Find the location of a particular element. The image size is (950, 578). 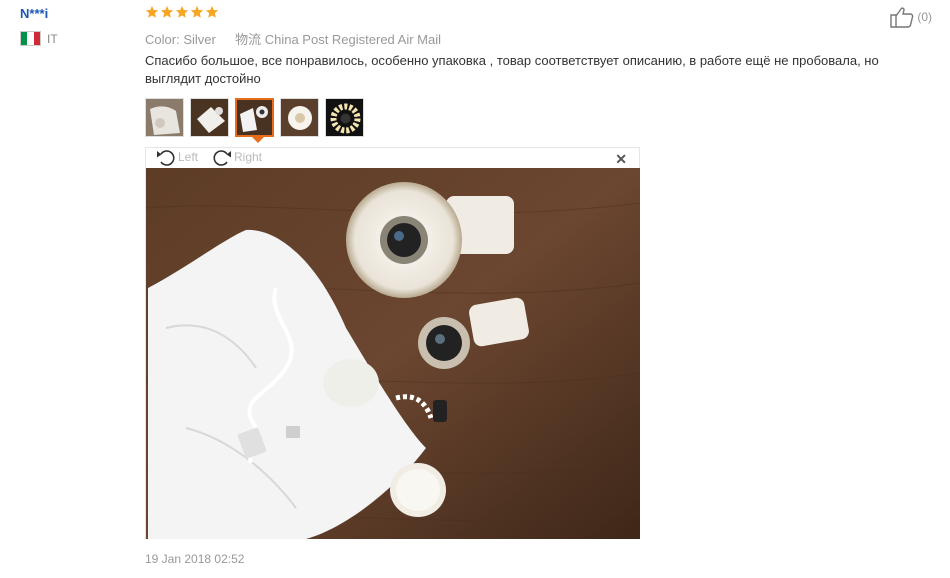

italy-flag-icon is located at coordinates (30, 38).